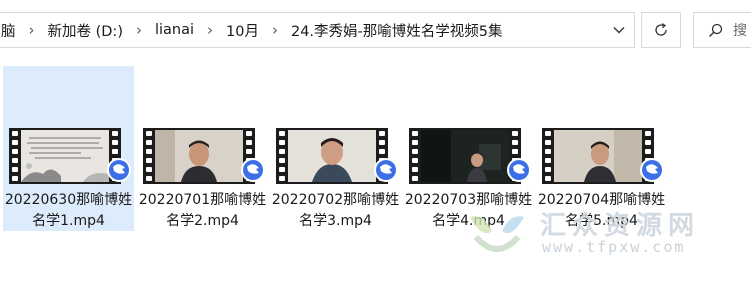 The image size is (751, 303). I want to click on refresh-icon, so click(661, 29).